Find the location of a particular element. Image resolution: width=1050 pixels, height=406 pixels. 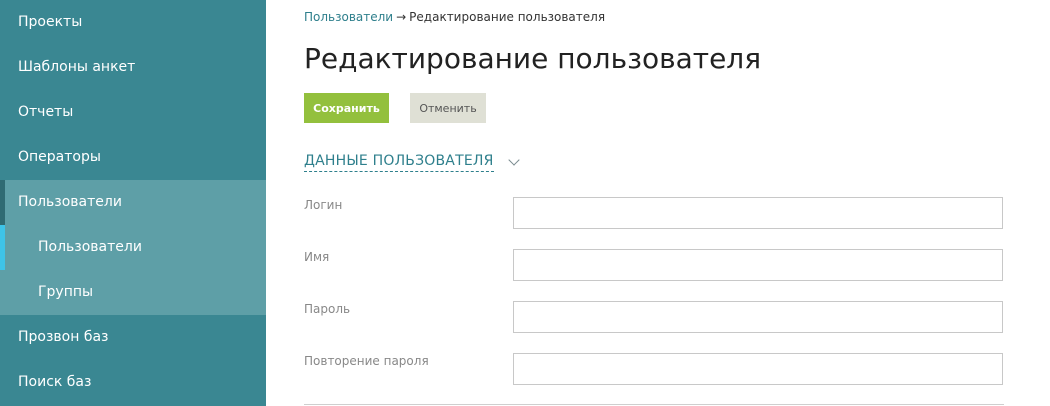

user-data-section-toggle: ДАННЫЕ ПОЛЬЗОВАТЕЛЯ is located at coordinates (412, 162).